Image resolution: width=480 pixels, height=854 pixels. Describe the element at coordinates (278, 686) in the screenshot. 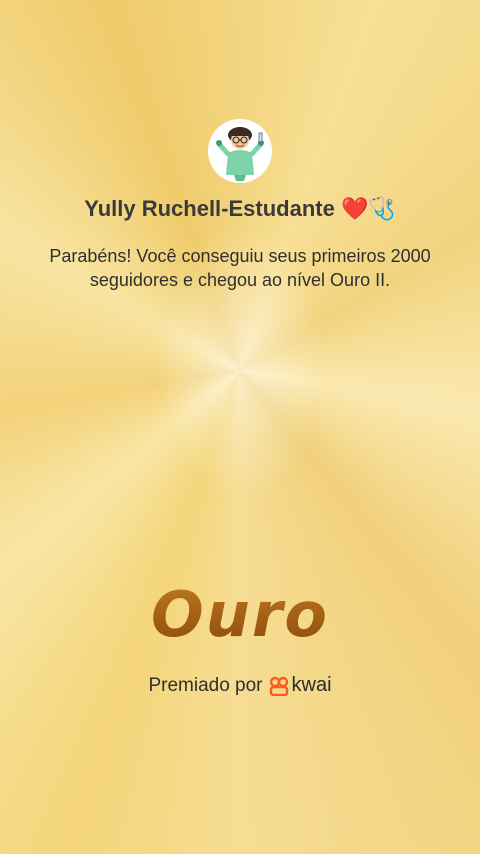

I see `kwai-logo-icon` at that location.